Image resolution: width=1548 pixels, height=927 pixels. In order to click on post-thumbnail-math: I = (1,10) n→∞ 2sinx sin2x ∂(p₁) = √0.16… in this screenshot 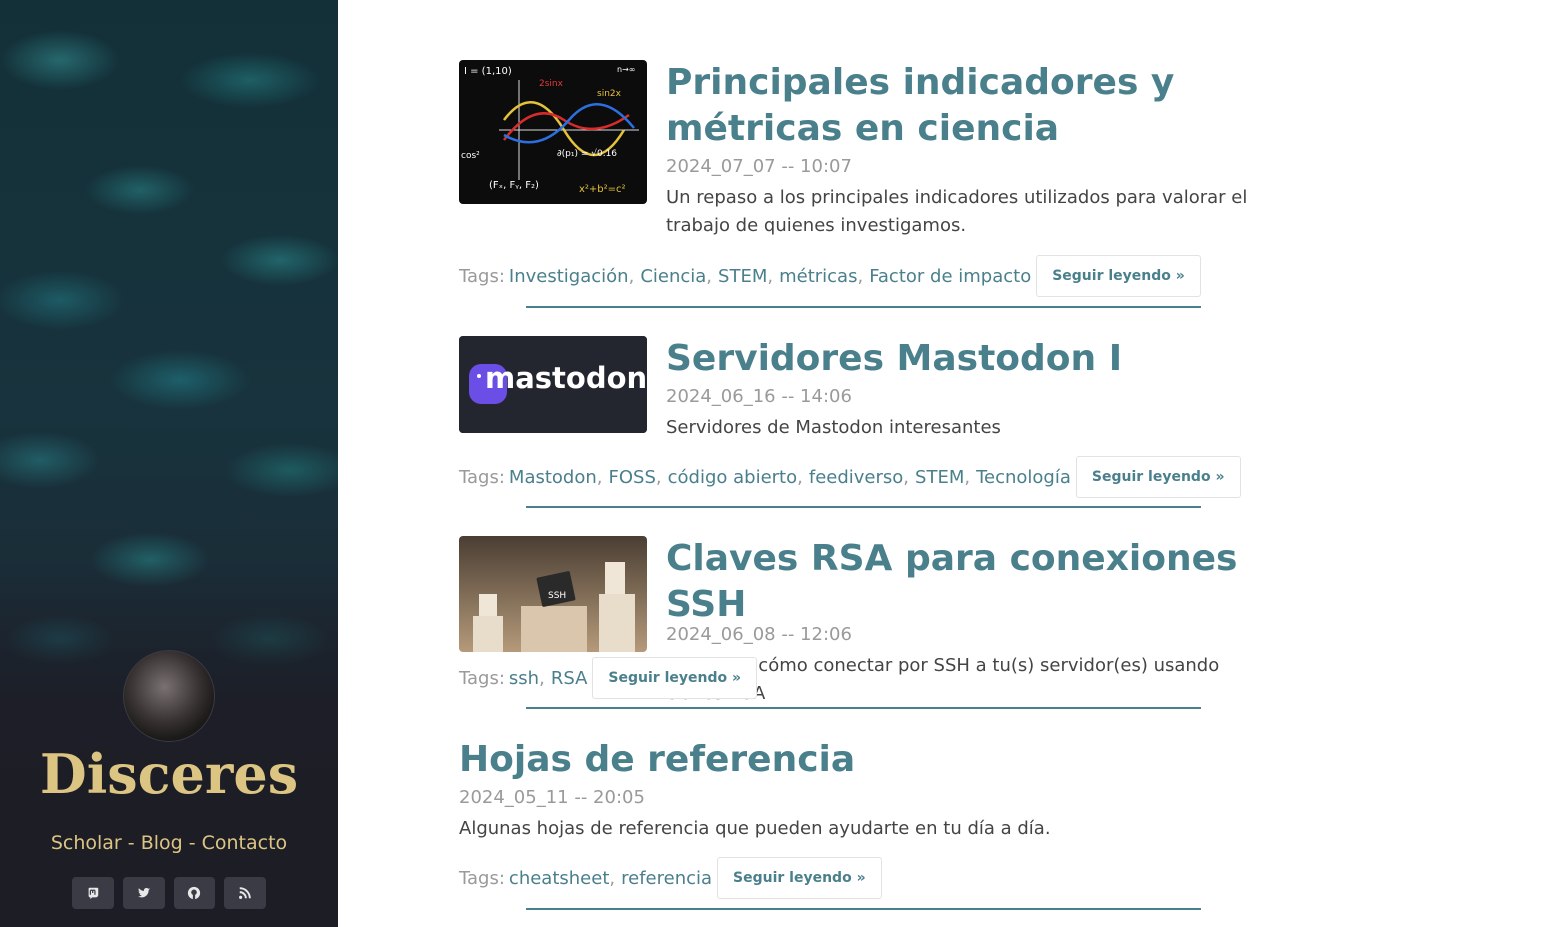, I will do `click(553, 132)`.